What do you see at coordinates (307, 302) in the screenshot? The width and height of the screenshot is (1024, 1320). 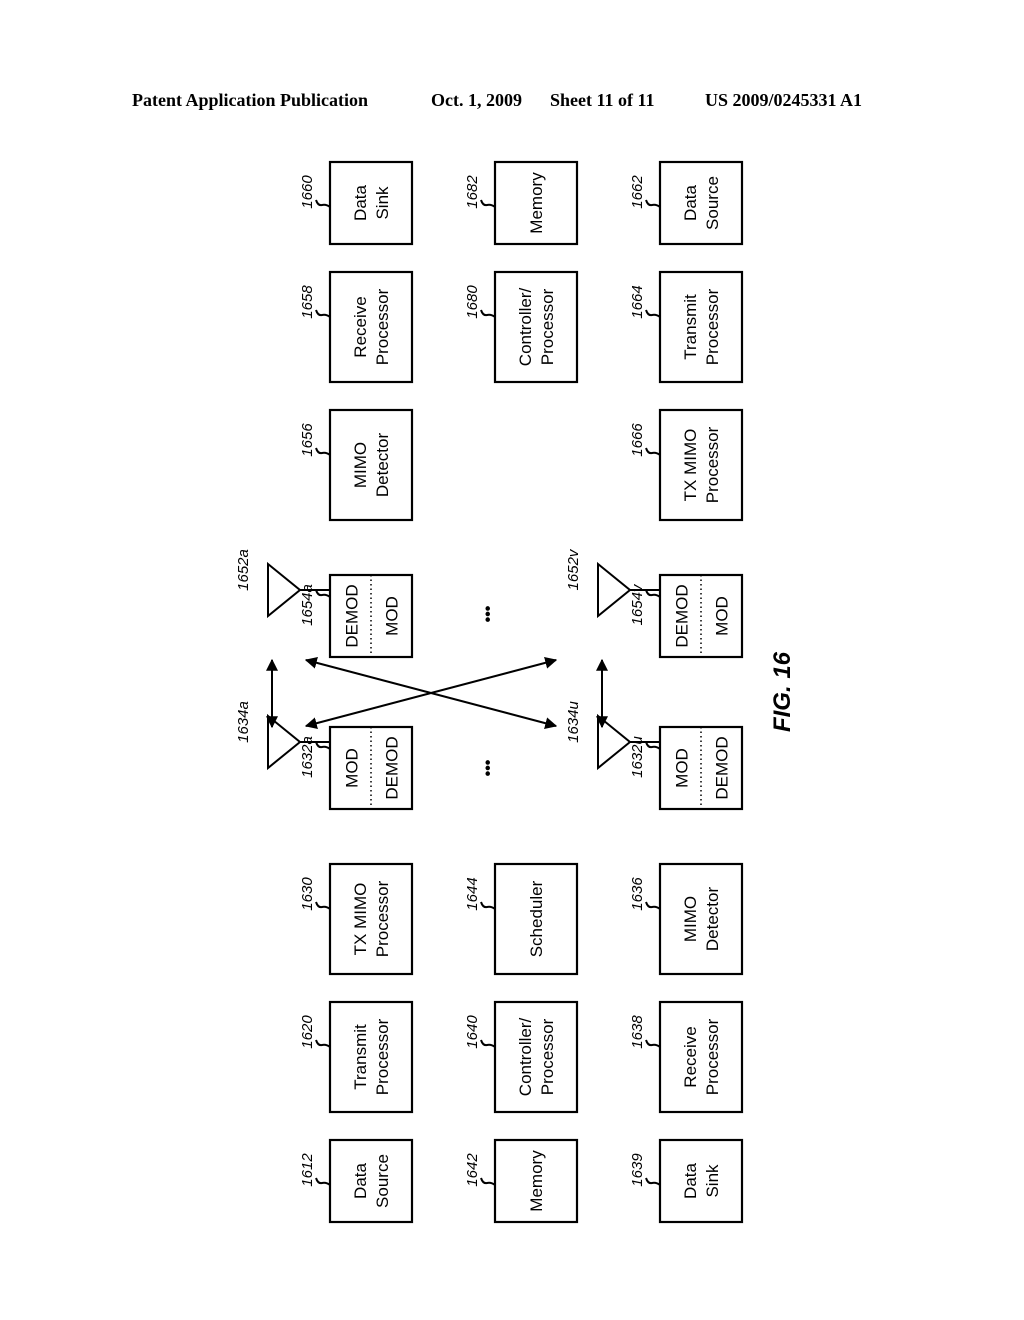 I see `reference-number: 1658` at bounding box center [307, 302].